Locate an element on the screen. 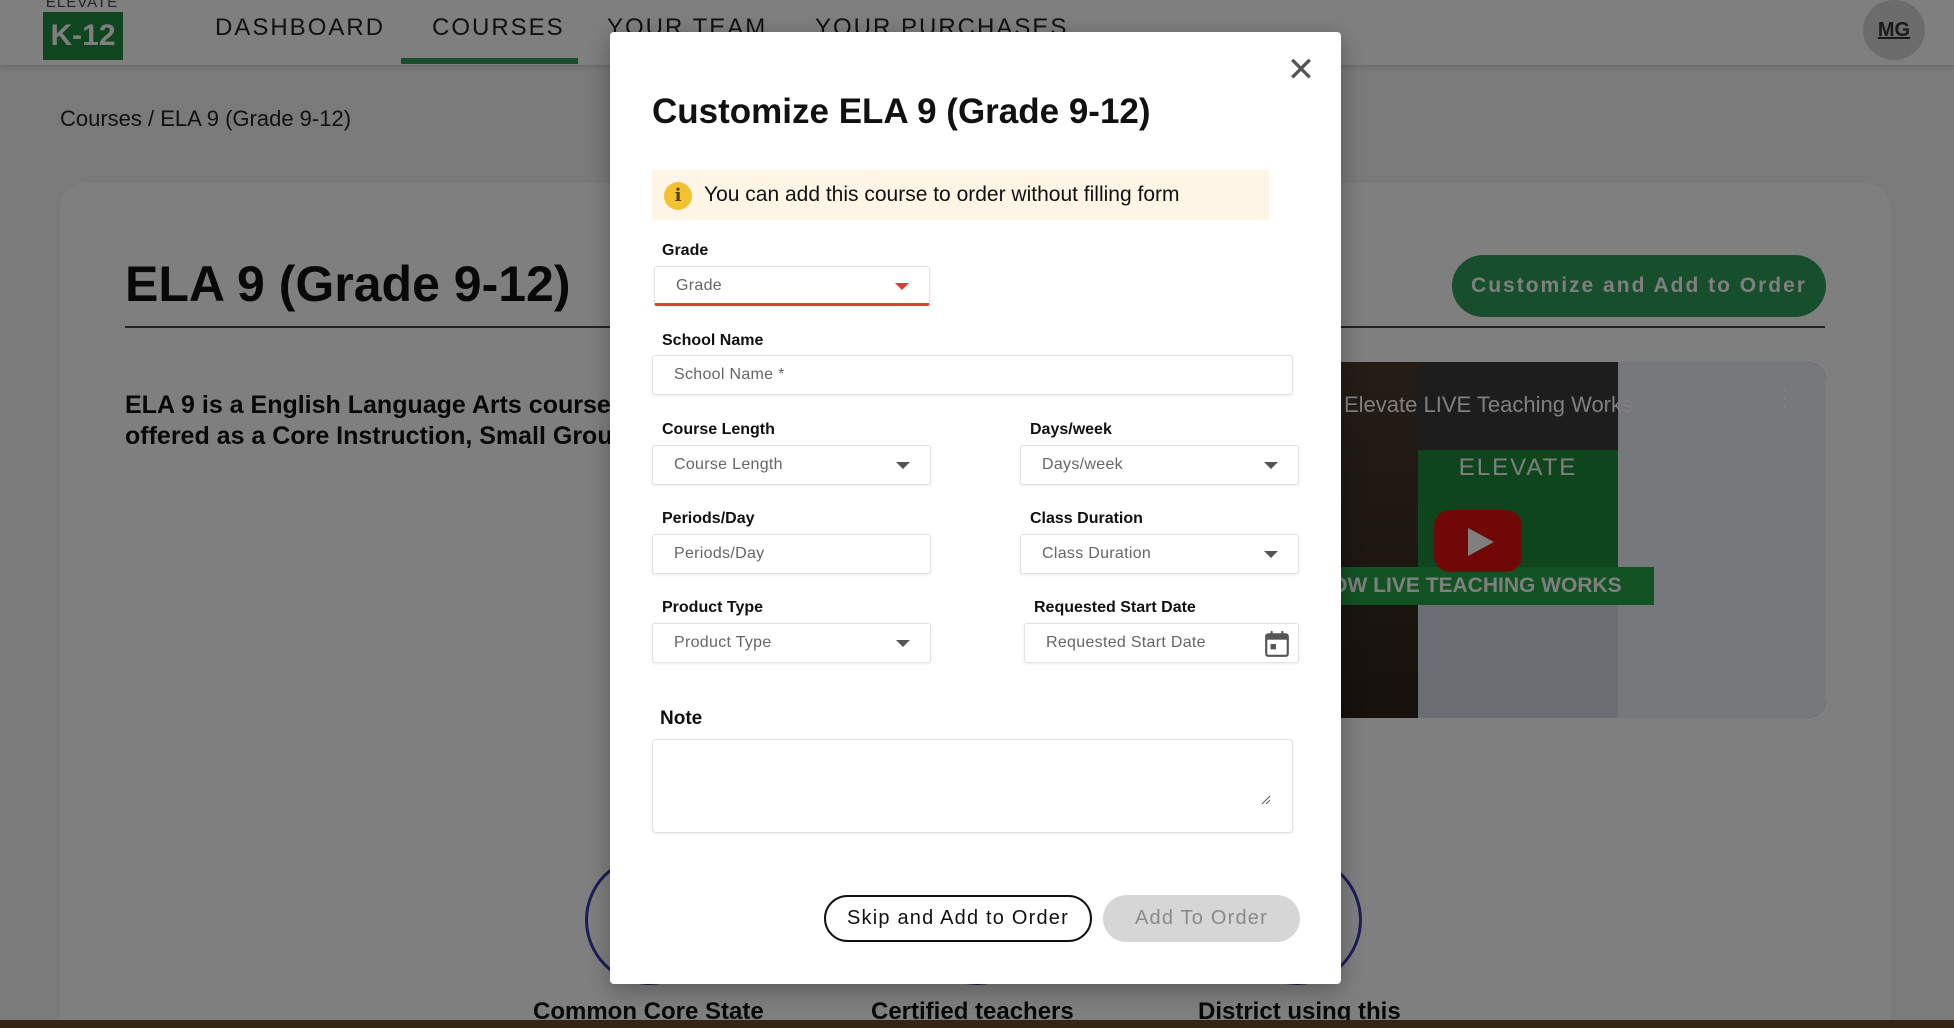  days-week-placeholder: Days/week is located at coordinates (1082, 464).